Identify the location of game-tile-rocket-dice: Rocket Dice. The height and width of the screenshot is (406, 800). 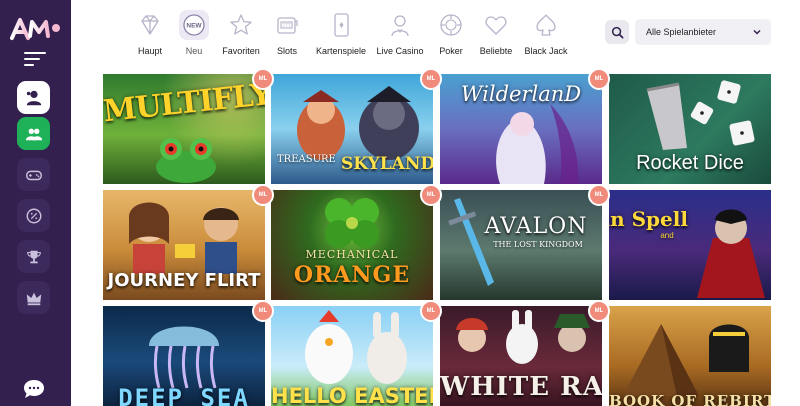
(690, 129).